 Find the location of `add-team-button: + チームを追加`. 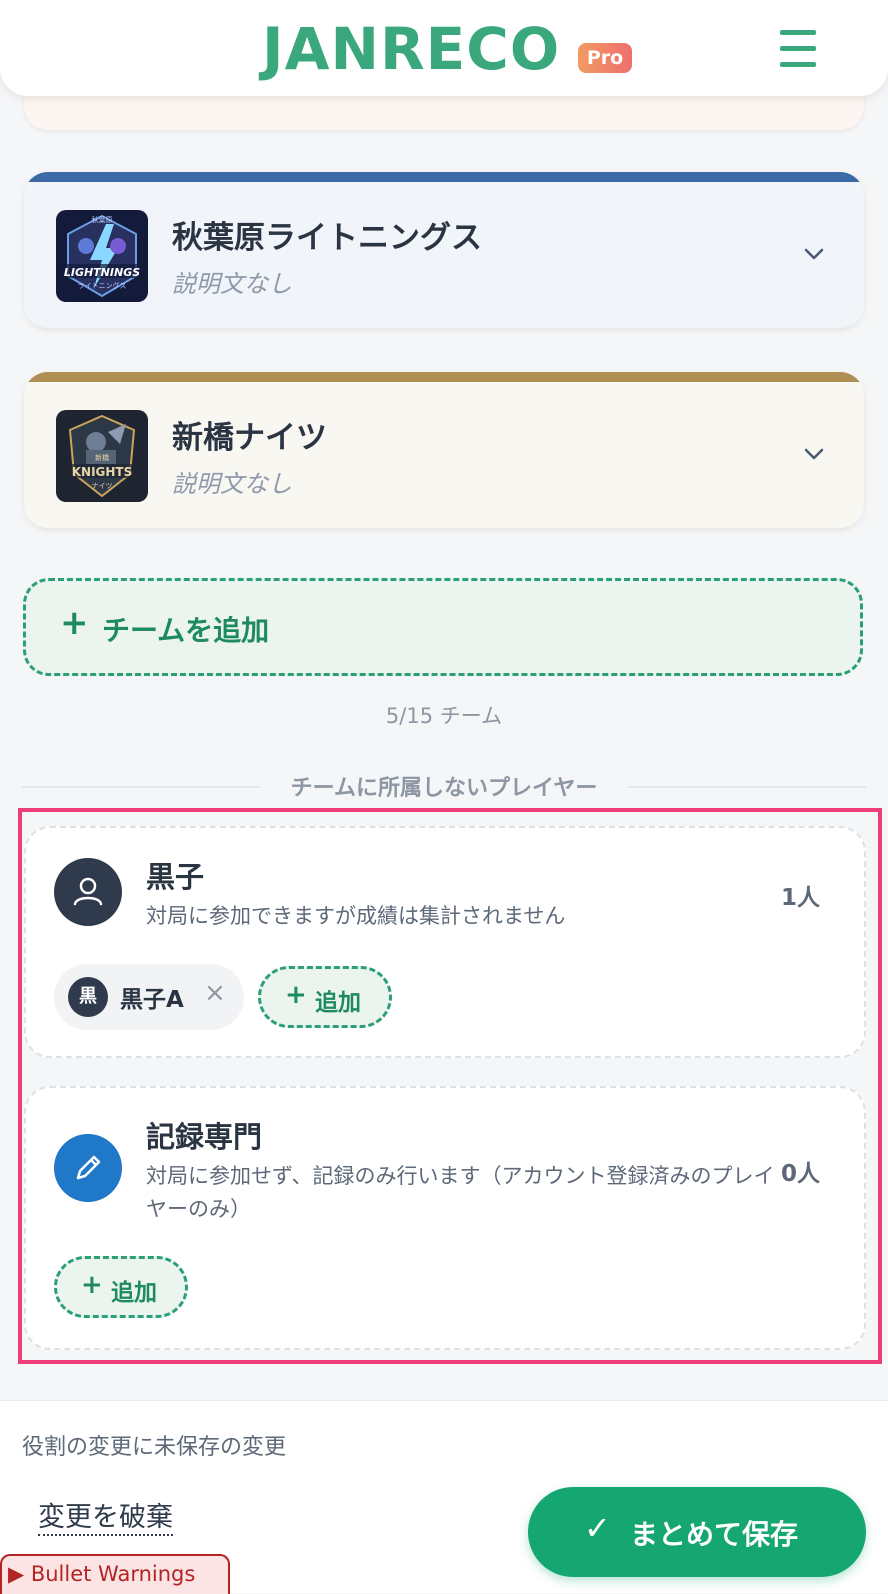

add-team-button: + チームを追加 is located at coordinates (443, 627).